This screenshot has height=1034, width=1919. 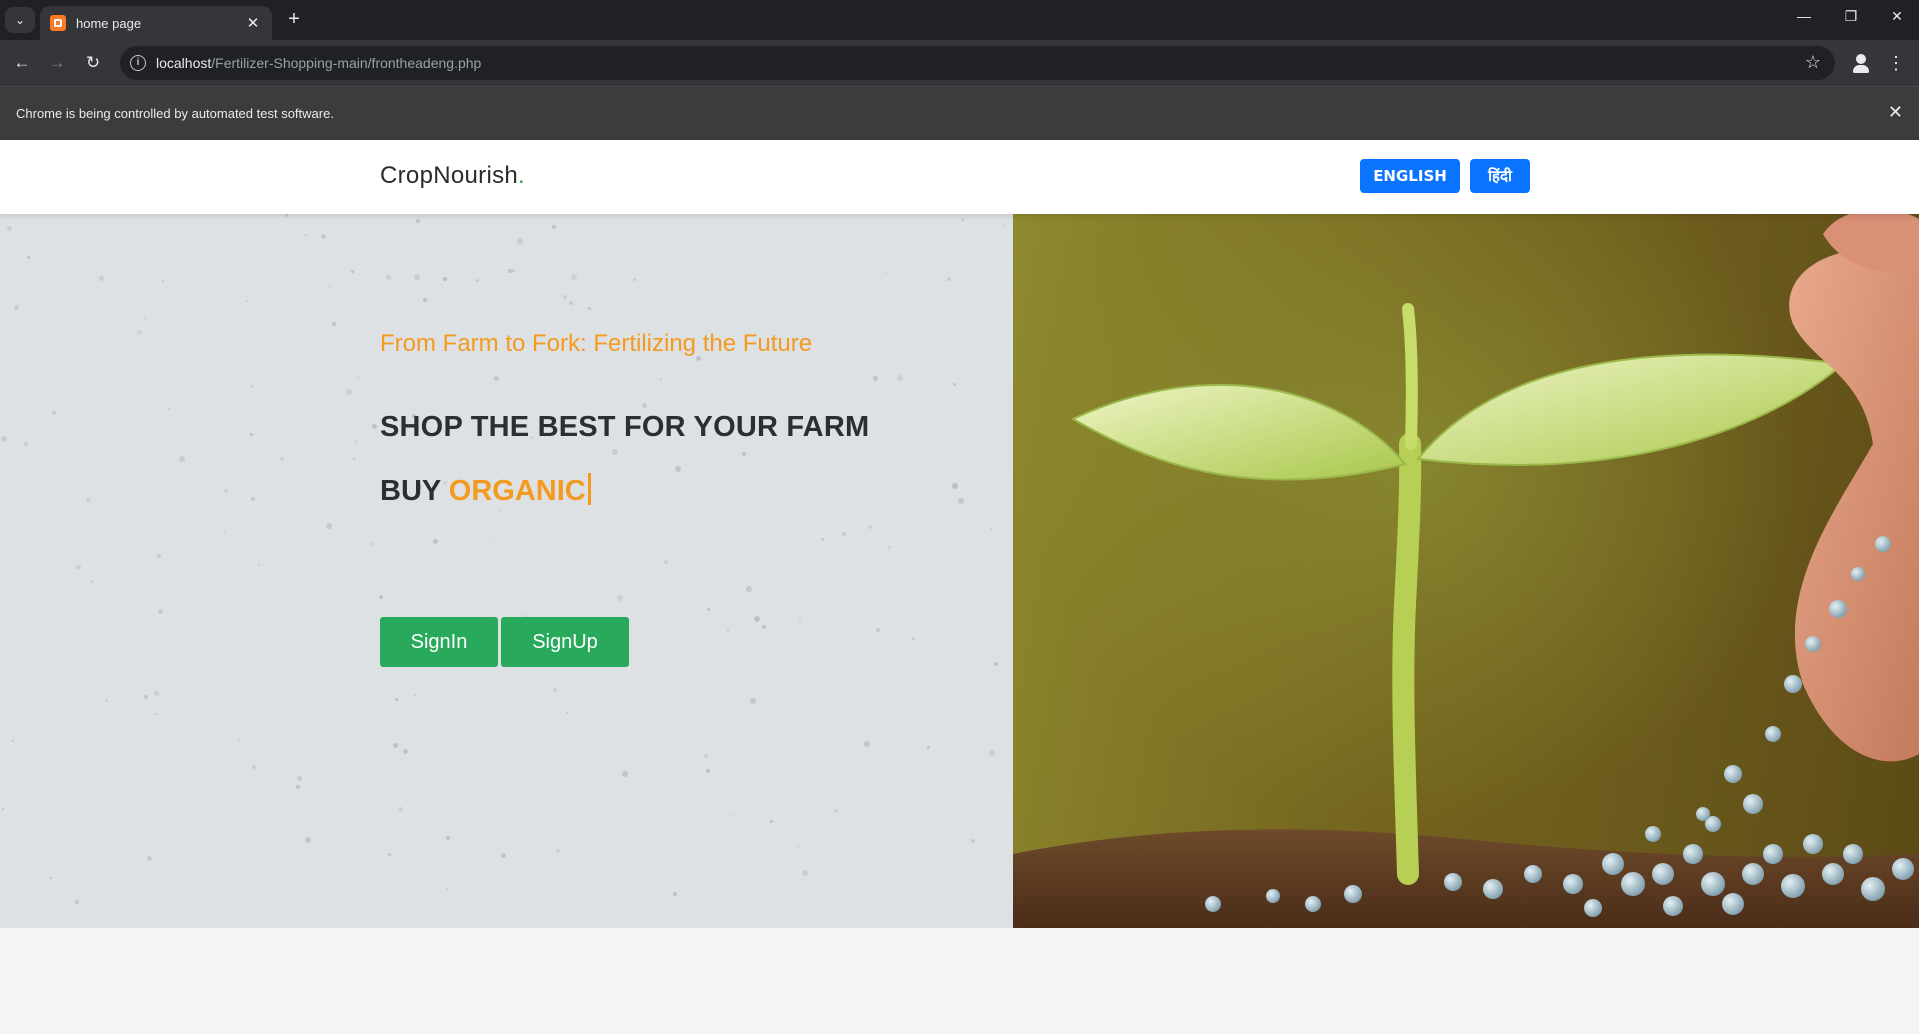 I want to click on chevron-down-icon: ⌄, so click(x=20, y=20).